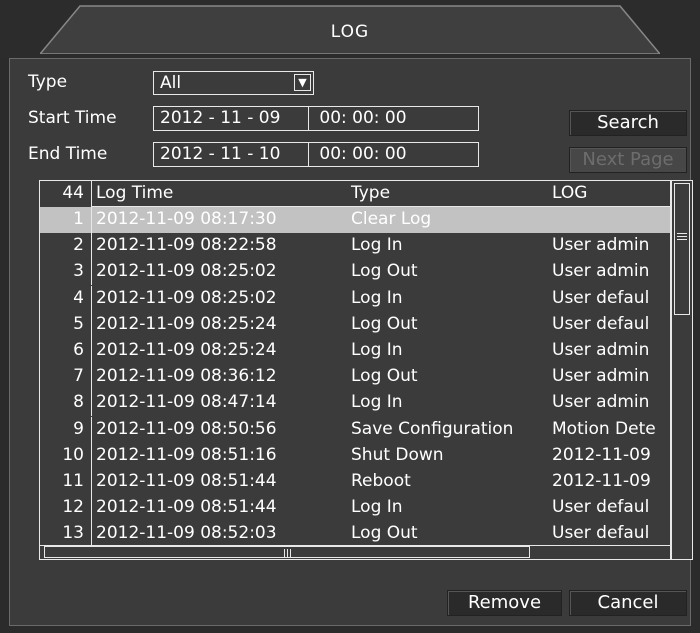 The width and height of the screenshot is (700, 633). I want to click on row-number: 9, so click(78, 428).